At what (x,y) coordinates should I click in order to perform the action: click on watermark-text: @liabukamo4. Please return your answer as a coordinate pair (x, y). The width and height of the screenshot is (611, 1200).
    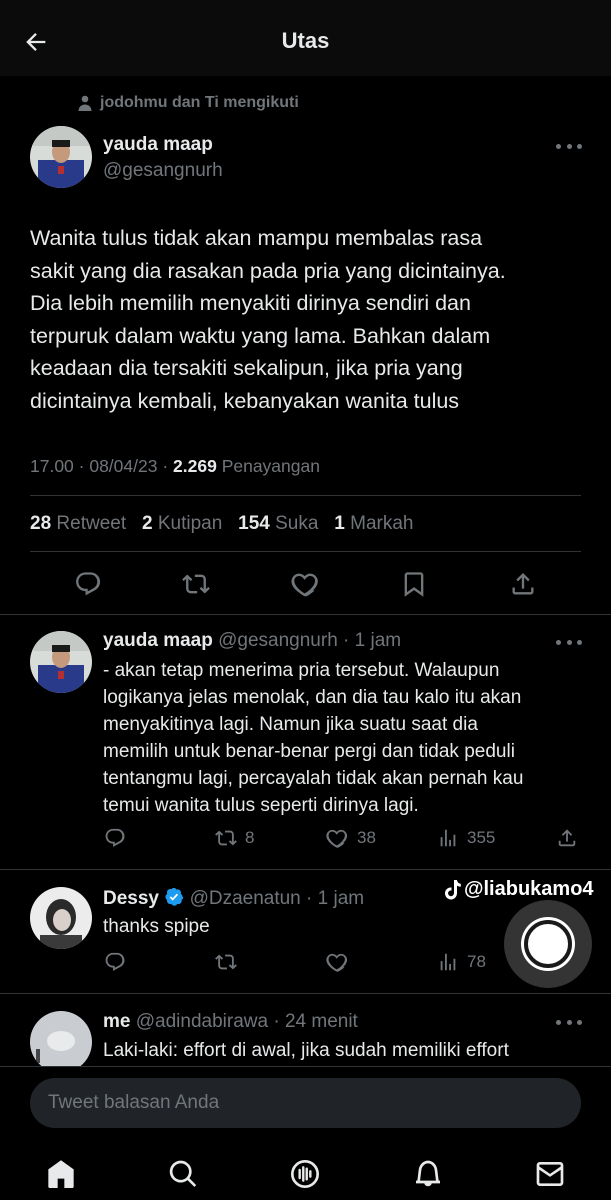
    Looking at the image, I should click on (529, 889).